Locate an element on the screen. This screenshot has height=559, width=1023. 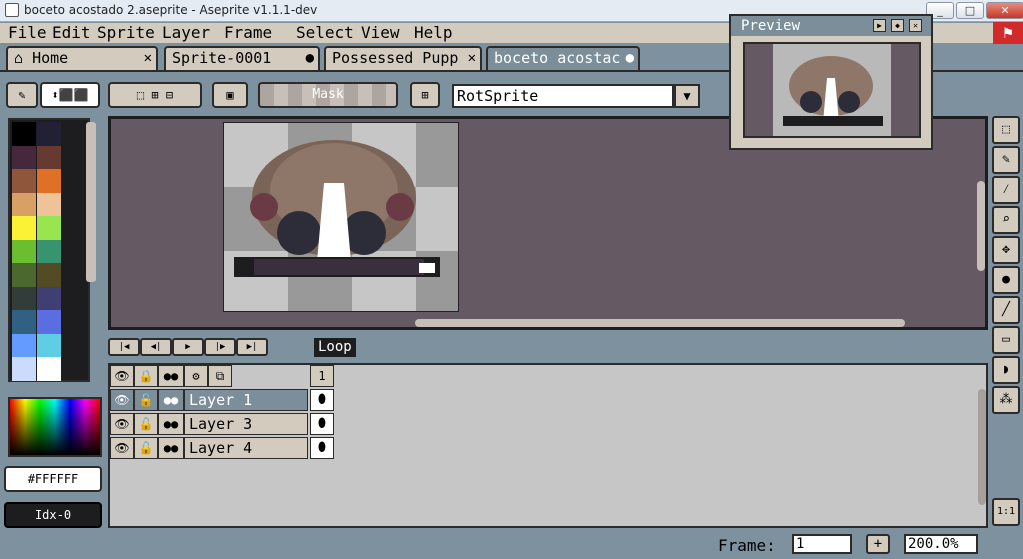
move-icon: ✥ is located at coordinates (1006, 250).